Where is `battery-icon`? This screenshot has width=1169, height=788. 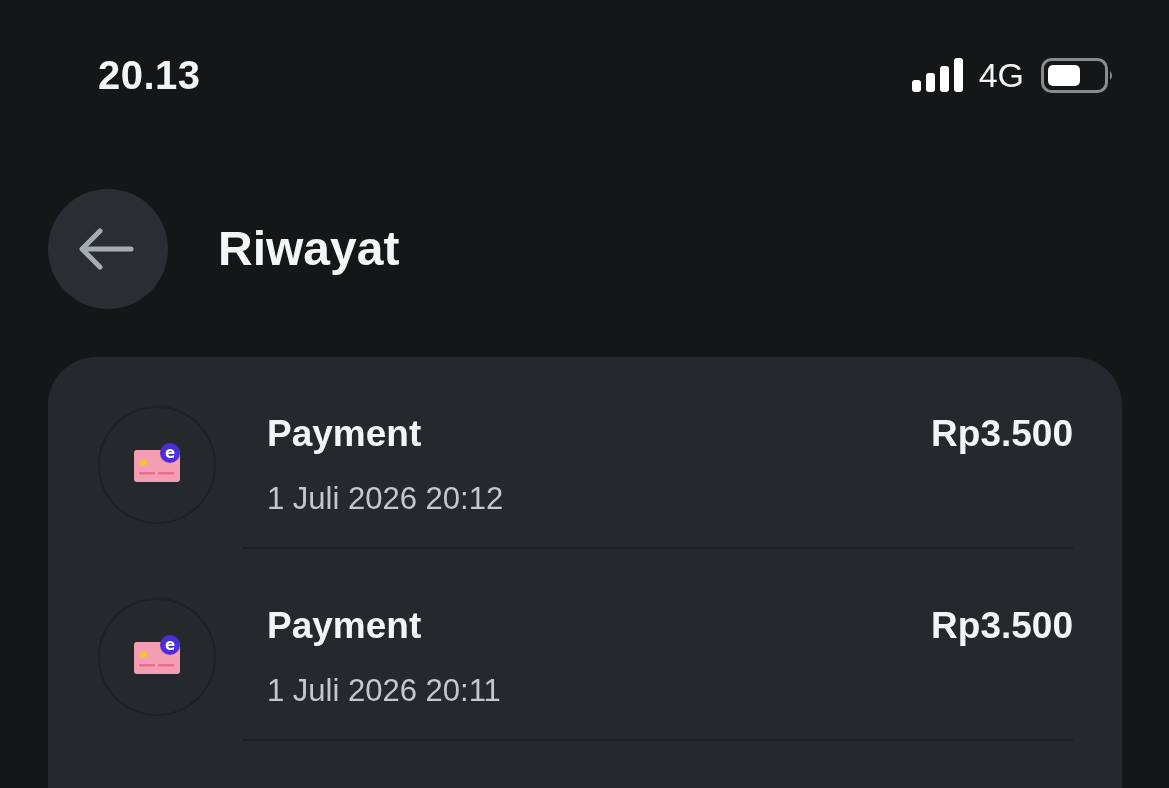 battery-icon is located at coordinates (1077, 75).